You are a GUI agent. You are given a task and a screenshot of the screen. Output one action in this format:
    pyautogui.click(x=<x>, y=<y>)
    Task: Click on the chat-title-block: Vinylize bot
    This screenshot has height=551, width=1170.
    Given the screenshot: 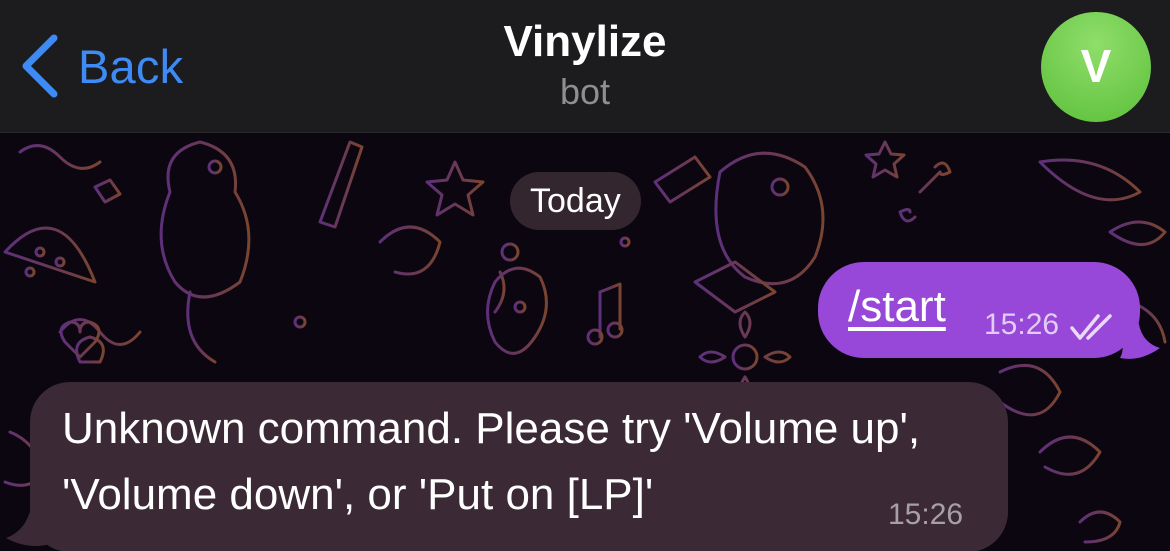 What is the action you would take?
    pyautogui.click(x=585, y=64)
    